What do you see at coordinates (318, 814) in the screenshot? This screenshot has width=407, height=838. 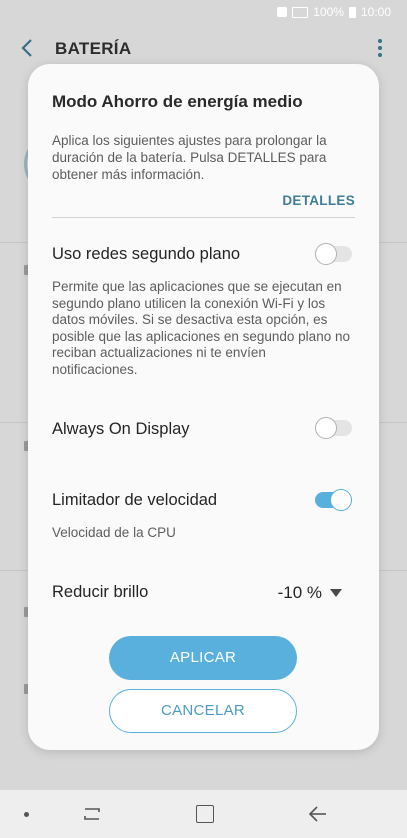 I see `nav-back-icon` at bounding box center [318, 814].